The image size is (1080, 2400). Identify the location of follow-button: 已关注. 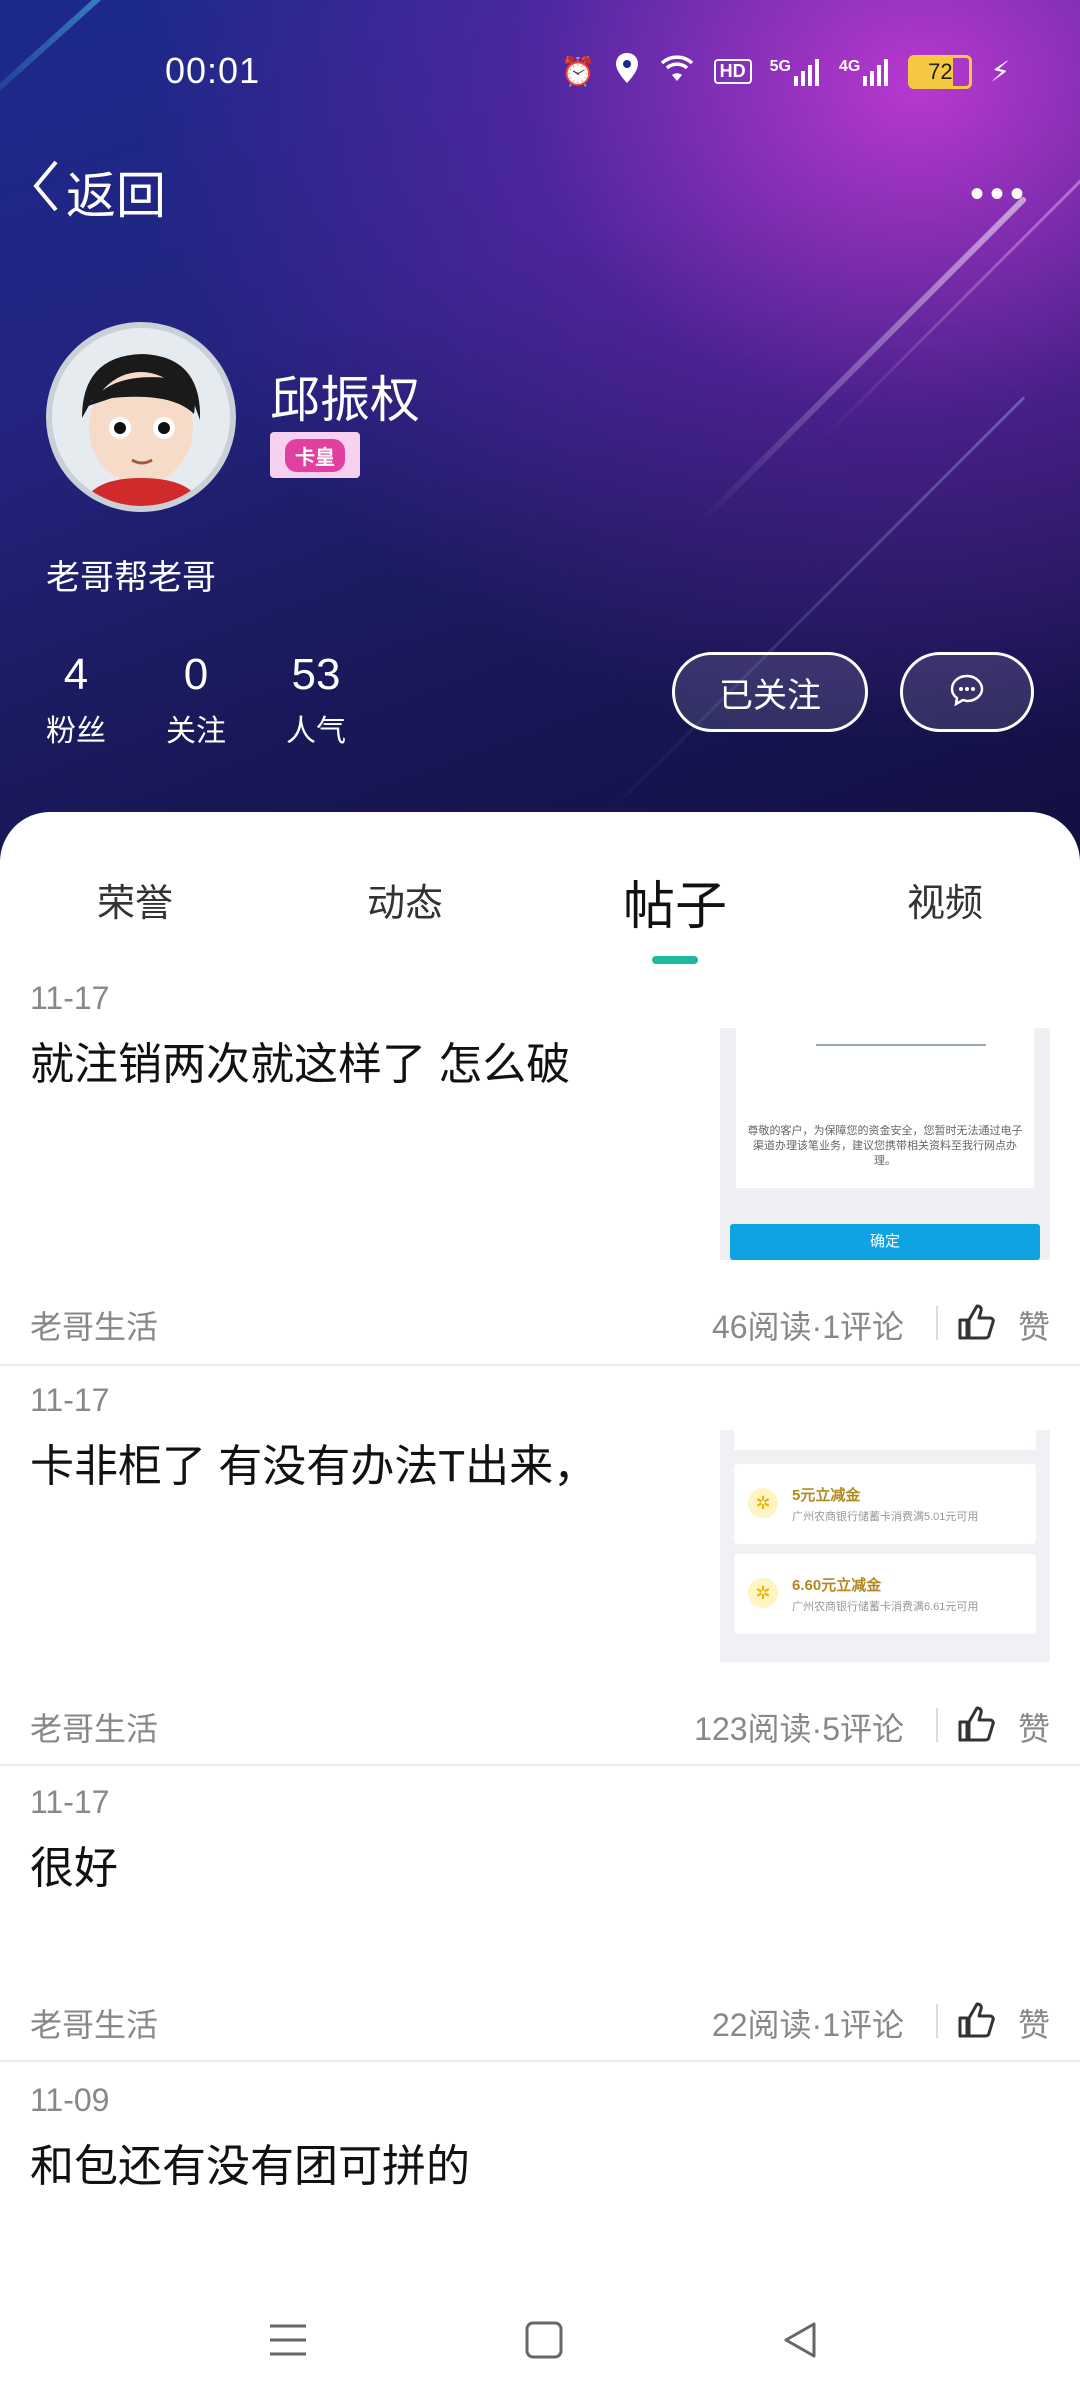
(770, 692).